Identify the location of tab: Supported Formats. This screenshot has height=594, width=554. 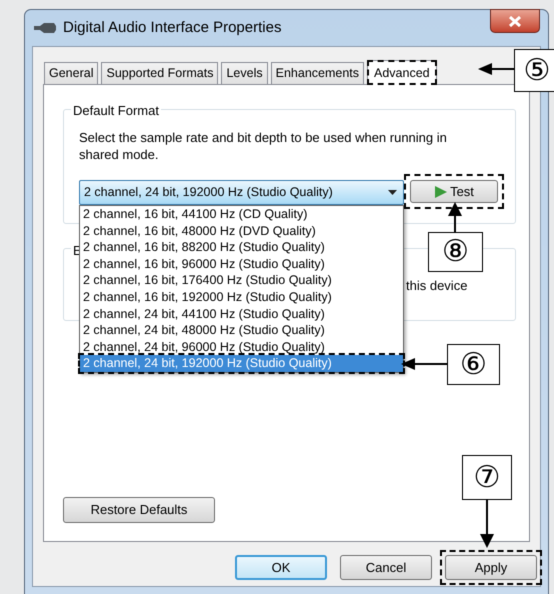
(159, 73).